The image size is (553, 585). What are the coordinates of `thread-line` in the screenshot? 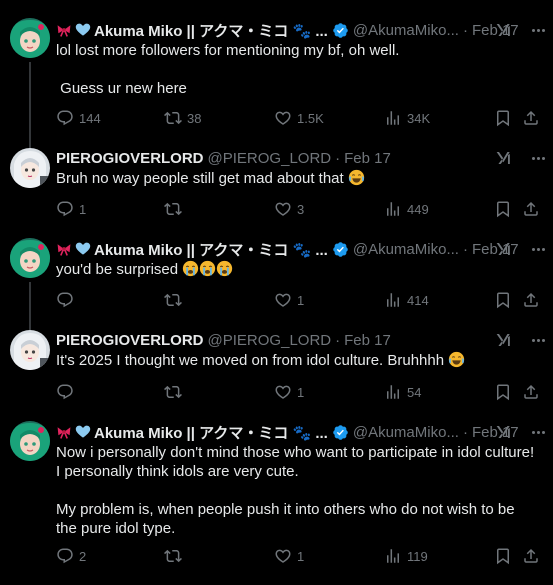 It's located at (30, 306).